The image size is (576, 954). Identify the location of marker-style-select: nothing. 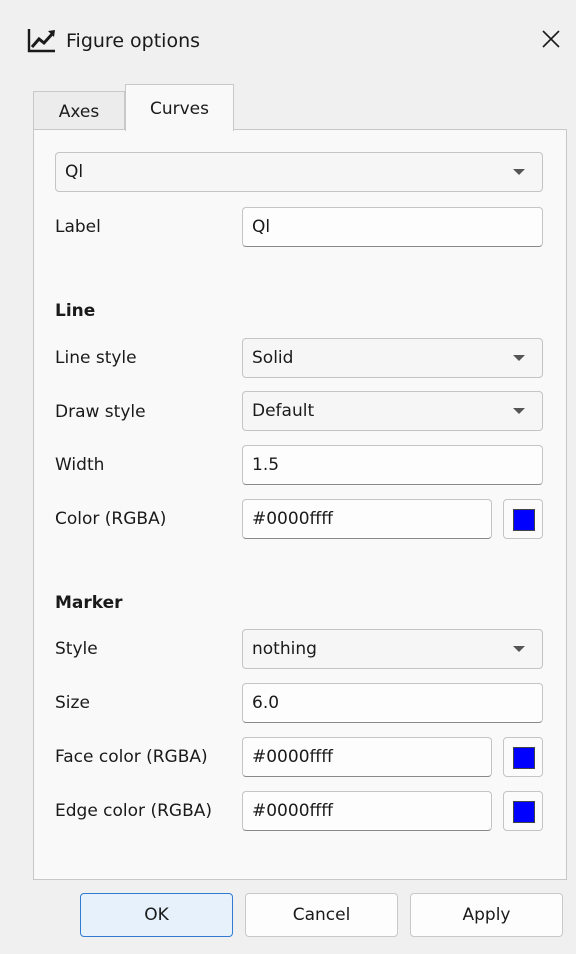
(392, 649).